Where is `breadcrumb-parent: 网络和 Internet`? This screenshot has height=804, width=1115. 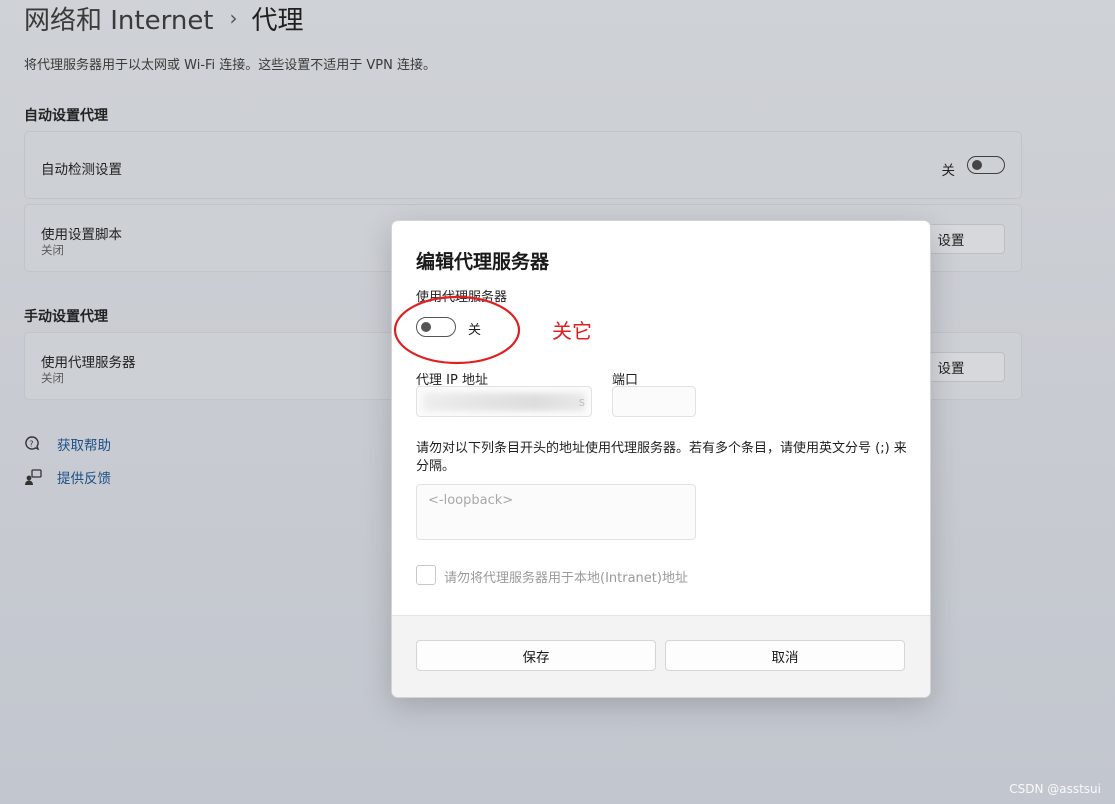
breadcrumb-parent: 网络和 Internet is located at coordinates (119, 18).